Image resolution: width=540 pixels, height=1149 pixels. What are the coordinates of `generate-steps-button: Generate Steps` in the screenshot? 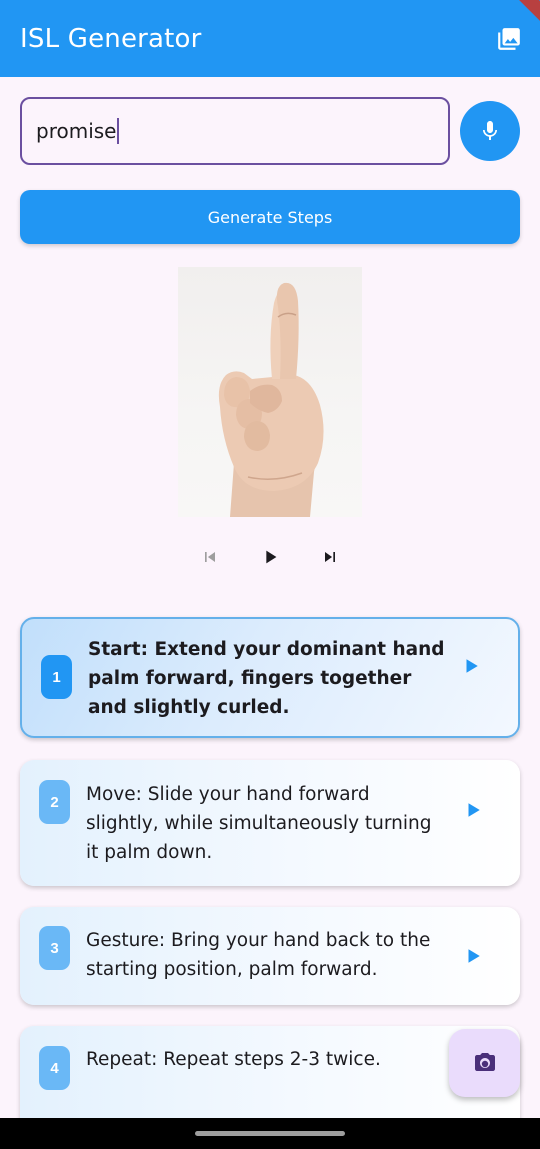 It's located at (270, 217).